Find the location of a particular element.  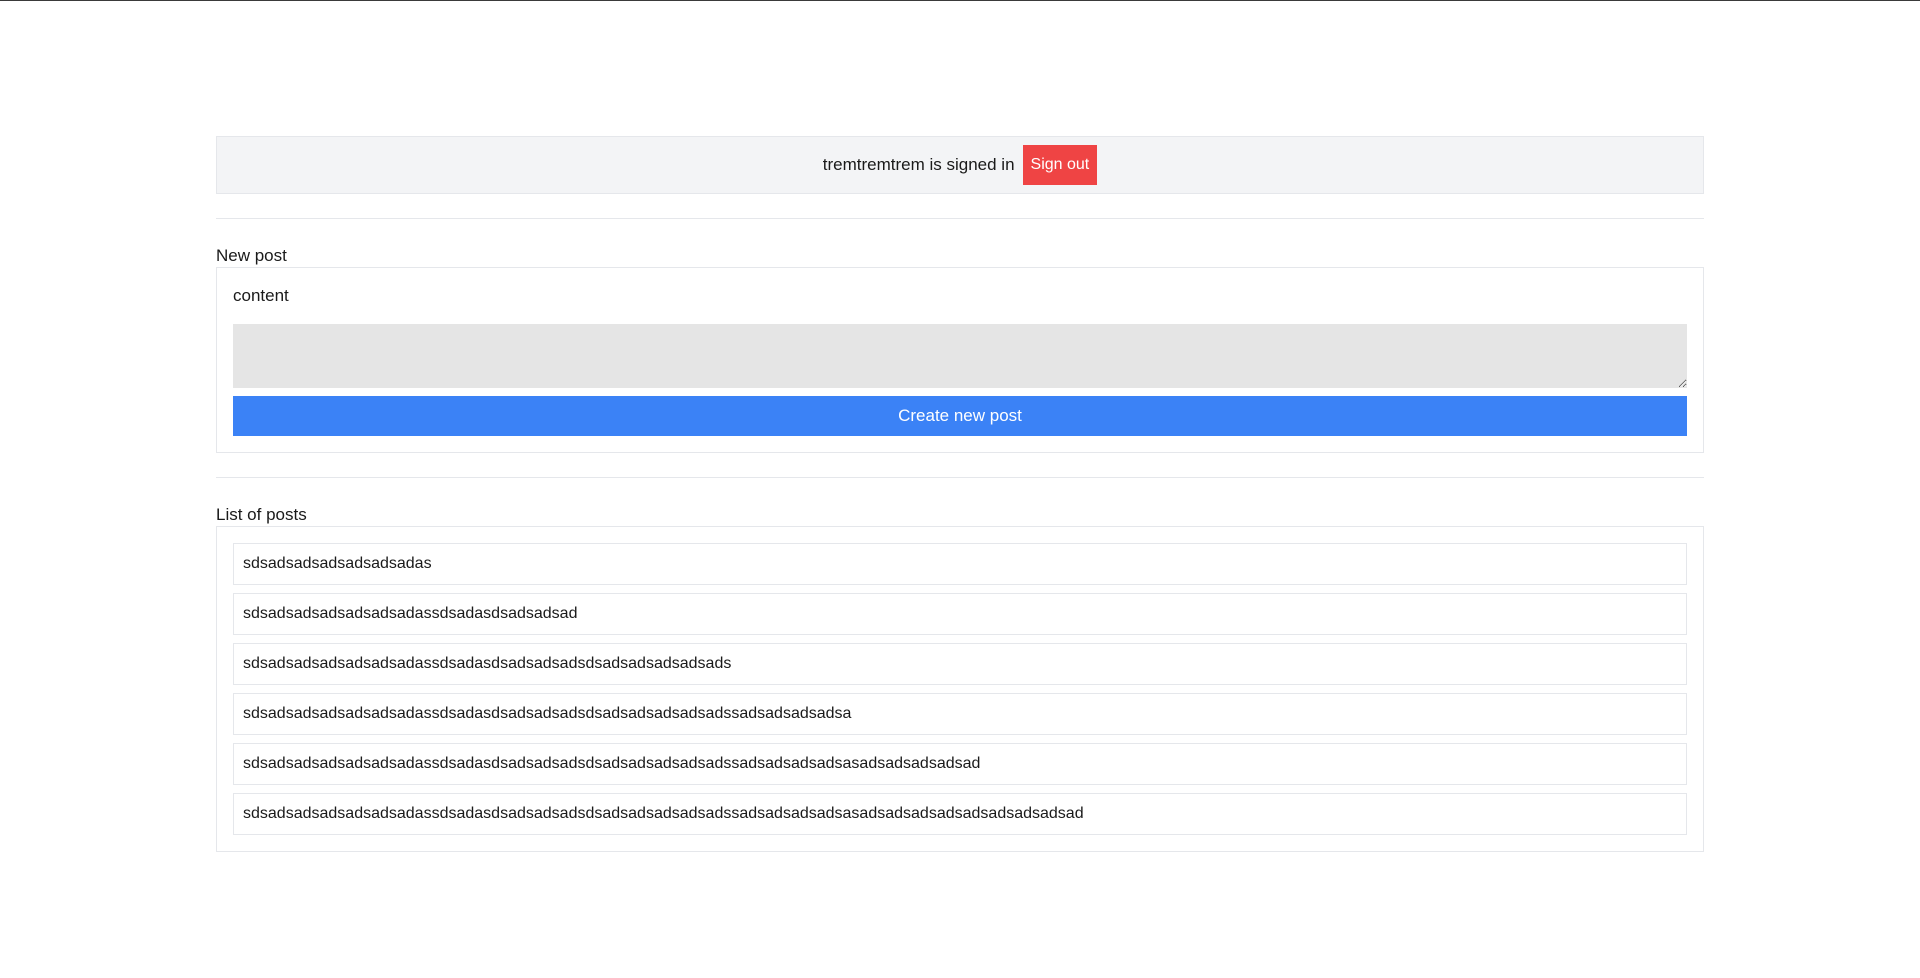

sign-out-button: Sign out is located at coordinates (1060, 165).